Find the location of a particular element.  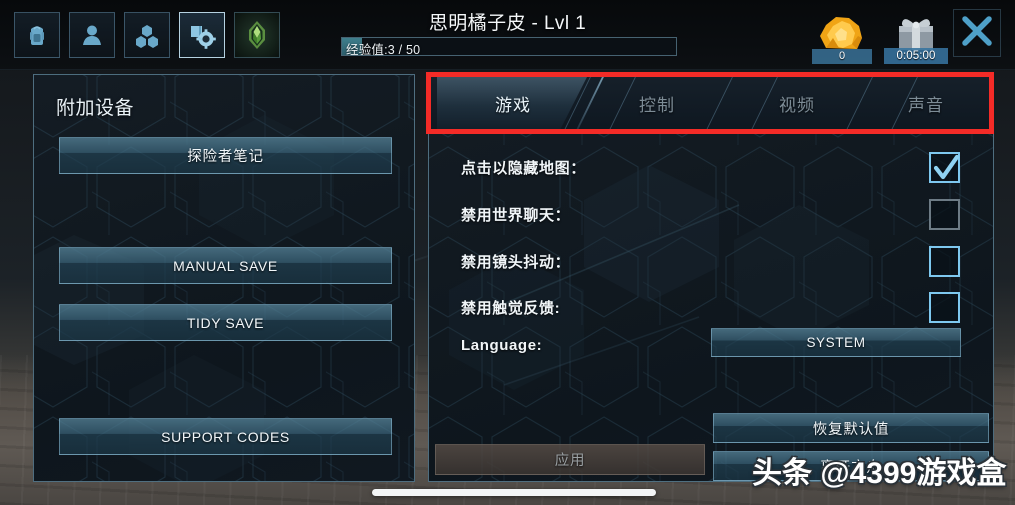

language-select-button: SYSTEM is located at coordinates (836, 342).